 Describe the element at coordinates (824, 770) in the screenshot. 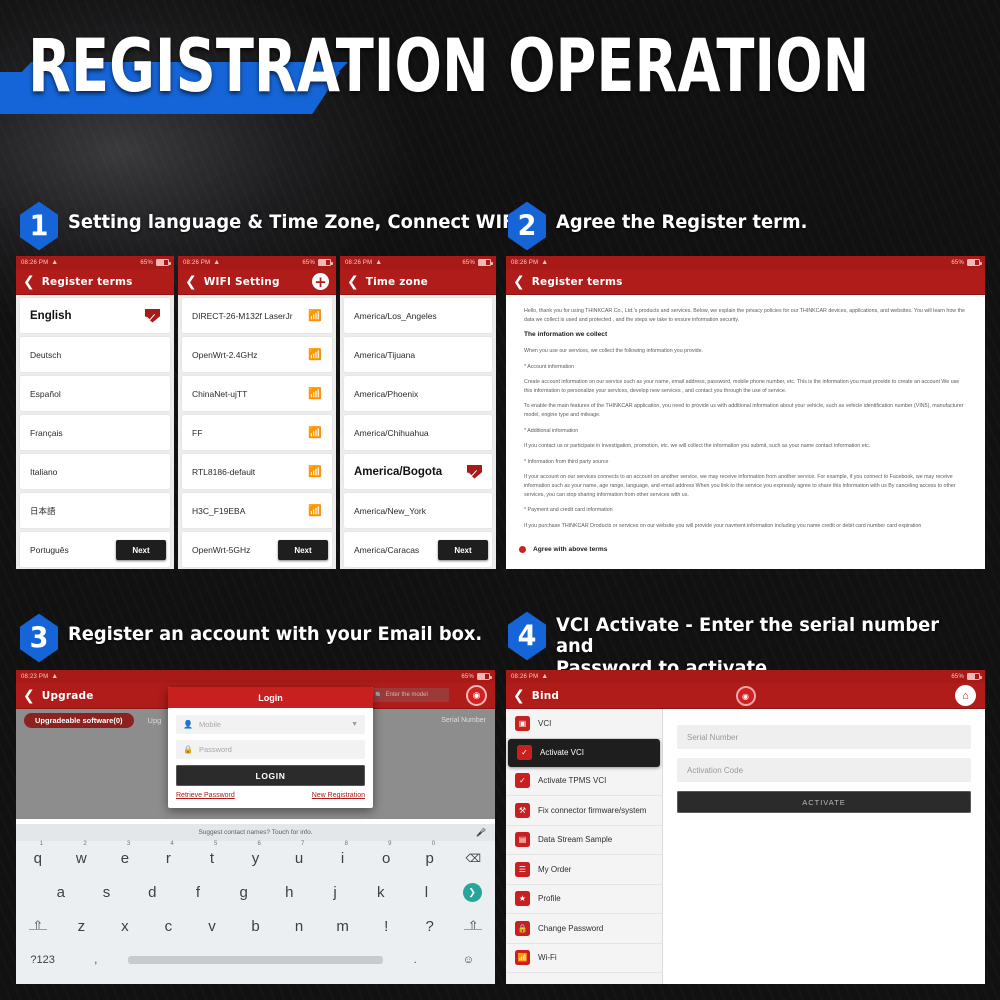

I see `activation-code-input: Activation Code` at that location.